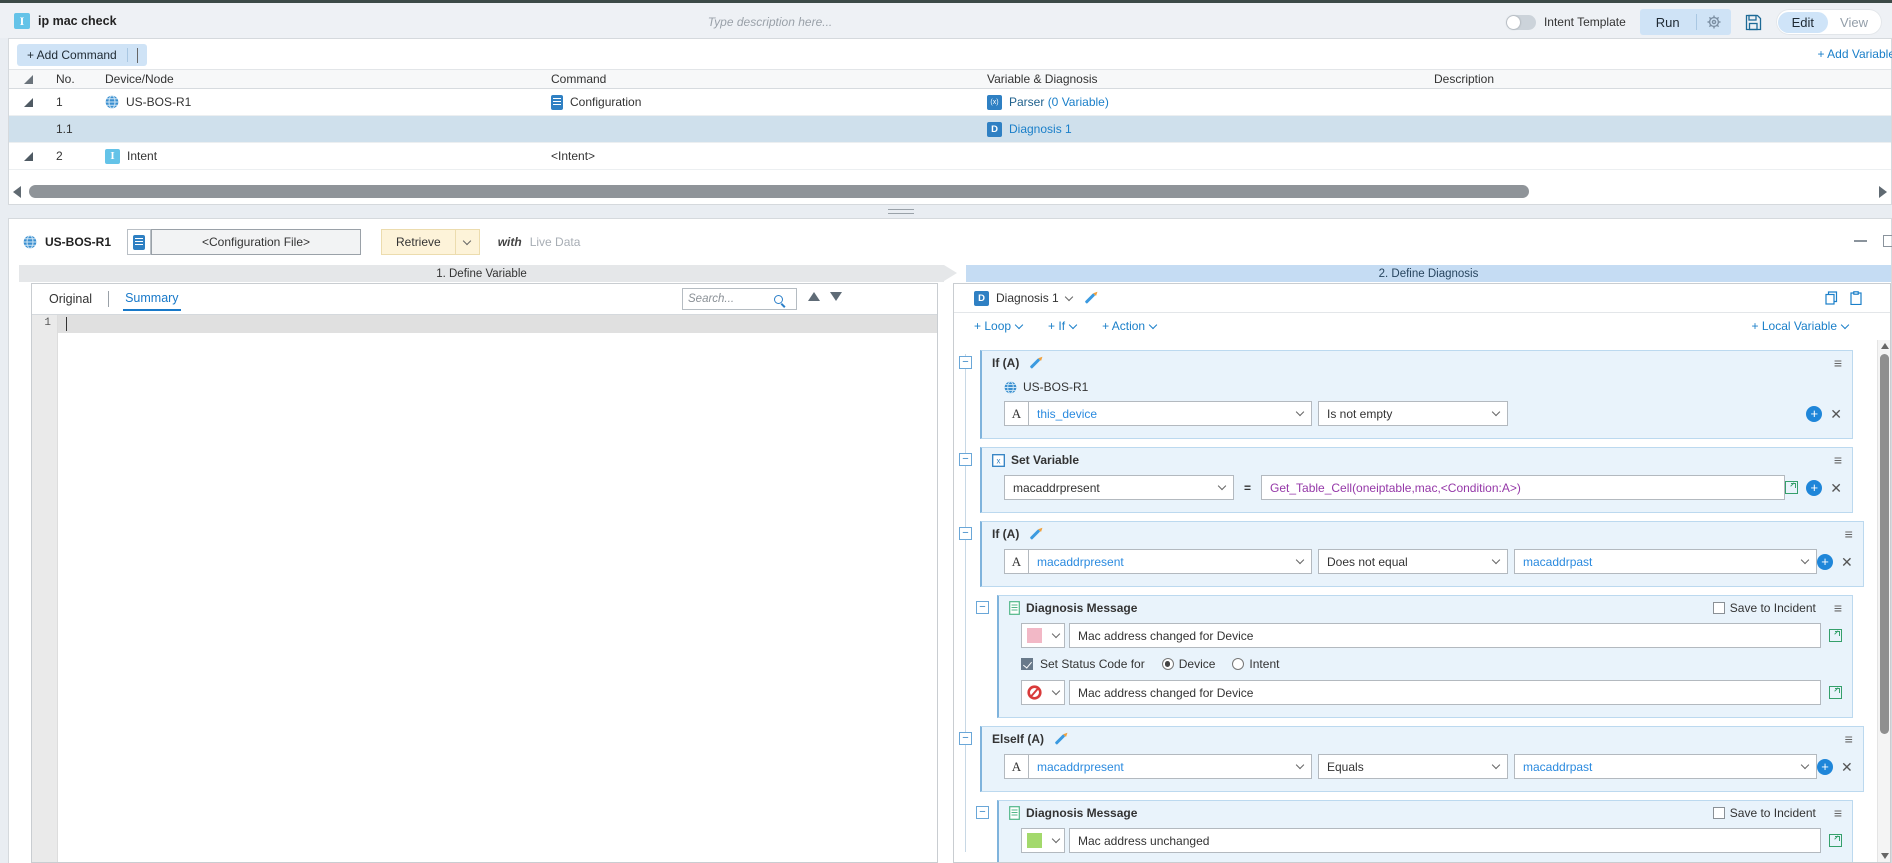  Describe the element at coordinates (1885, 856) in the screenshot. I see `scroll-down-button` at that location.